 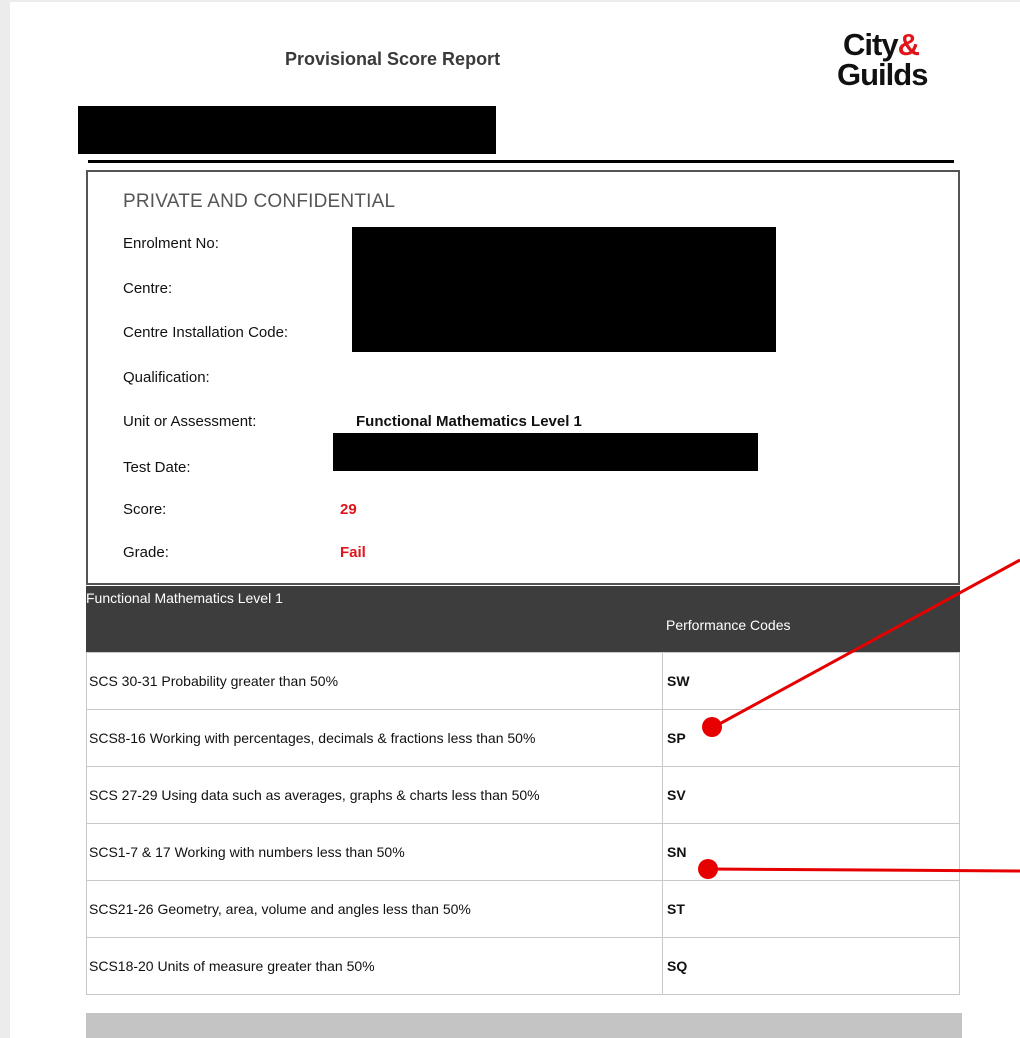 I want to click on annotation-arrows, so click(x=863, y=715).